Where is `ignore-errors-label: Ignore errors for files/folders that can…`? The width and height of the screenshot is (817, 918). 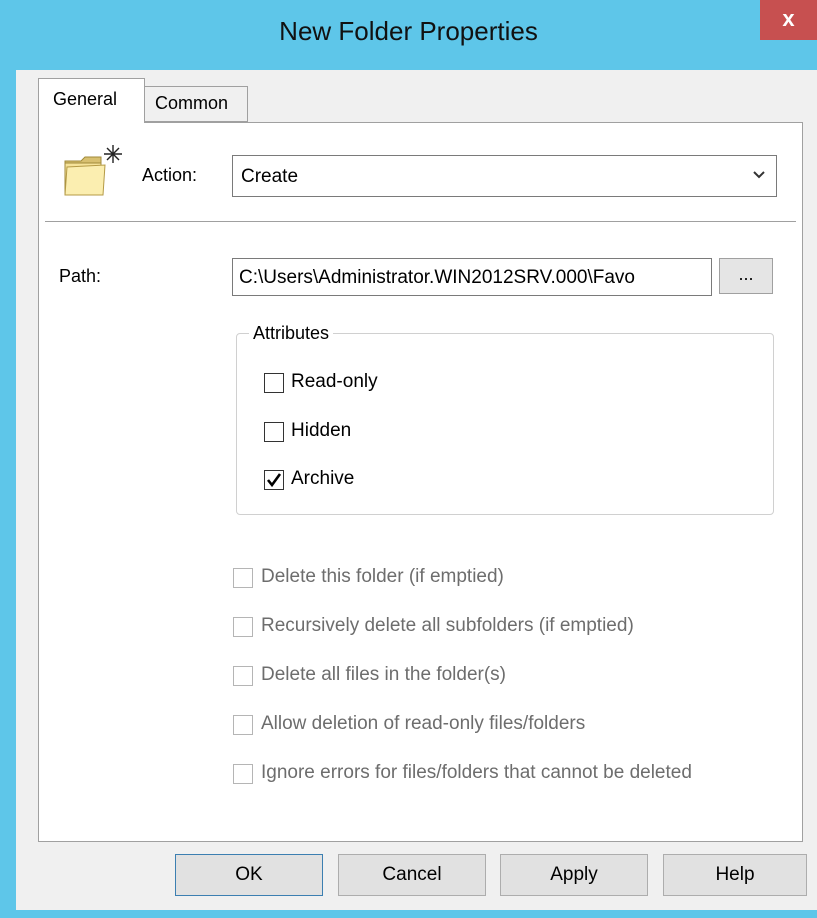
ignore-errors-label: Ignore errors for files/folders that can… is located at coordinates (476, 772).